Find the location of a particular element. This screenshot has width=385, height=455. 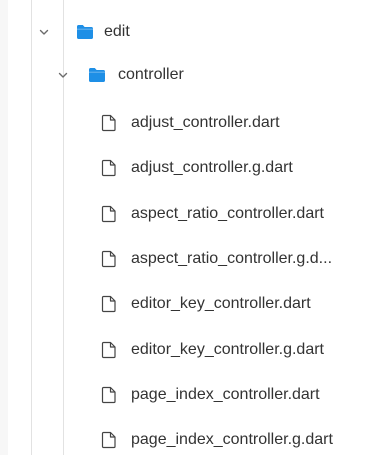

file-label: adjust_controller.g.dart is located at coordinates (212, 167).